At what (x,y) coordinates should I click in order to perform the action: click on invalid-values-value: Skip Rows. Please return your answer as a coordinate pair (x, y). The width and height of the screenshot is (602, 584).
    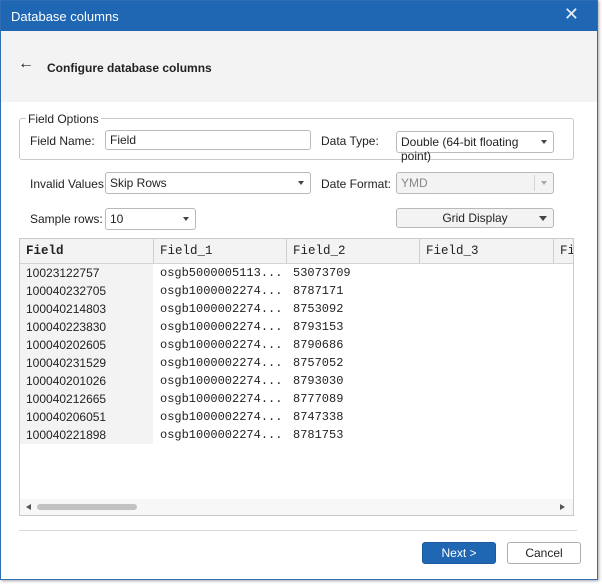
    Looking at the image, I should click on (138, 183).